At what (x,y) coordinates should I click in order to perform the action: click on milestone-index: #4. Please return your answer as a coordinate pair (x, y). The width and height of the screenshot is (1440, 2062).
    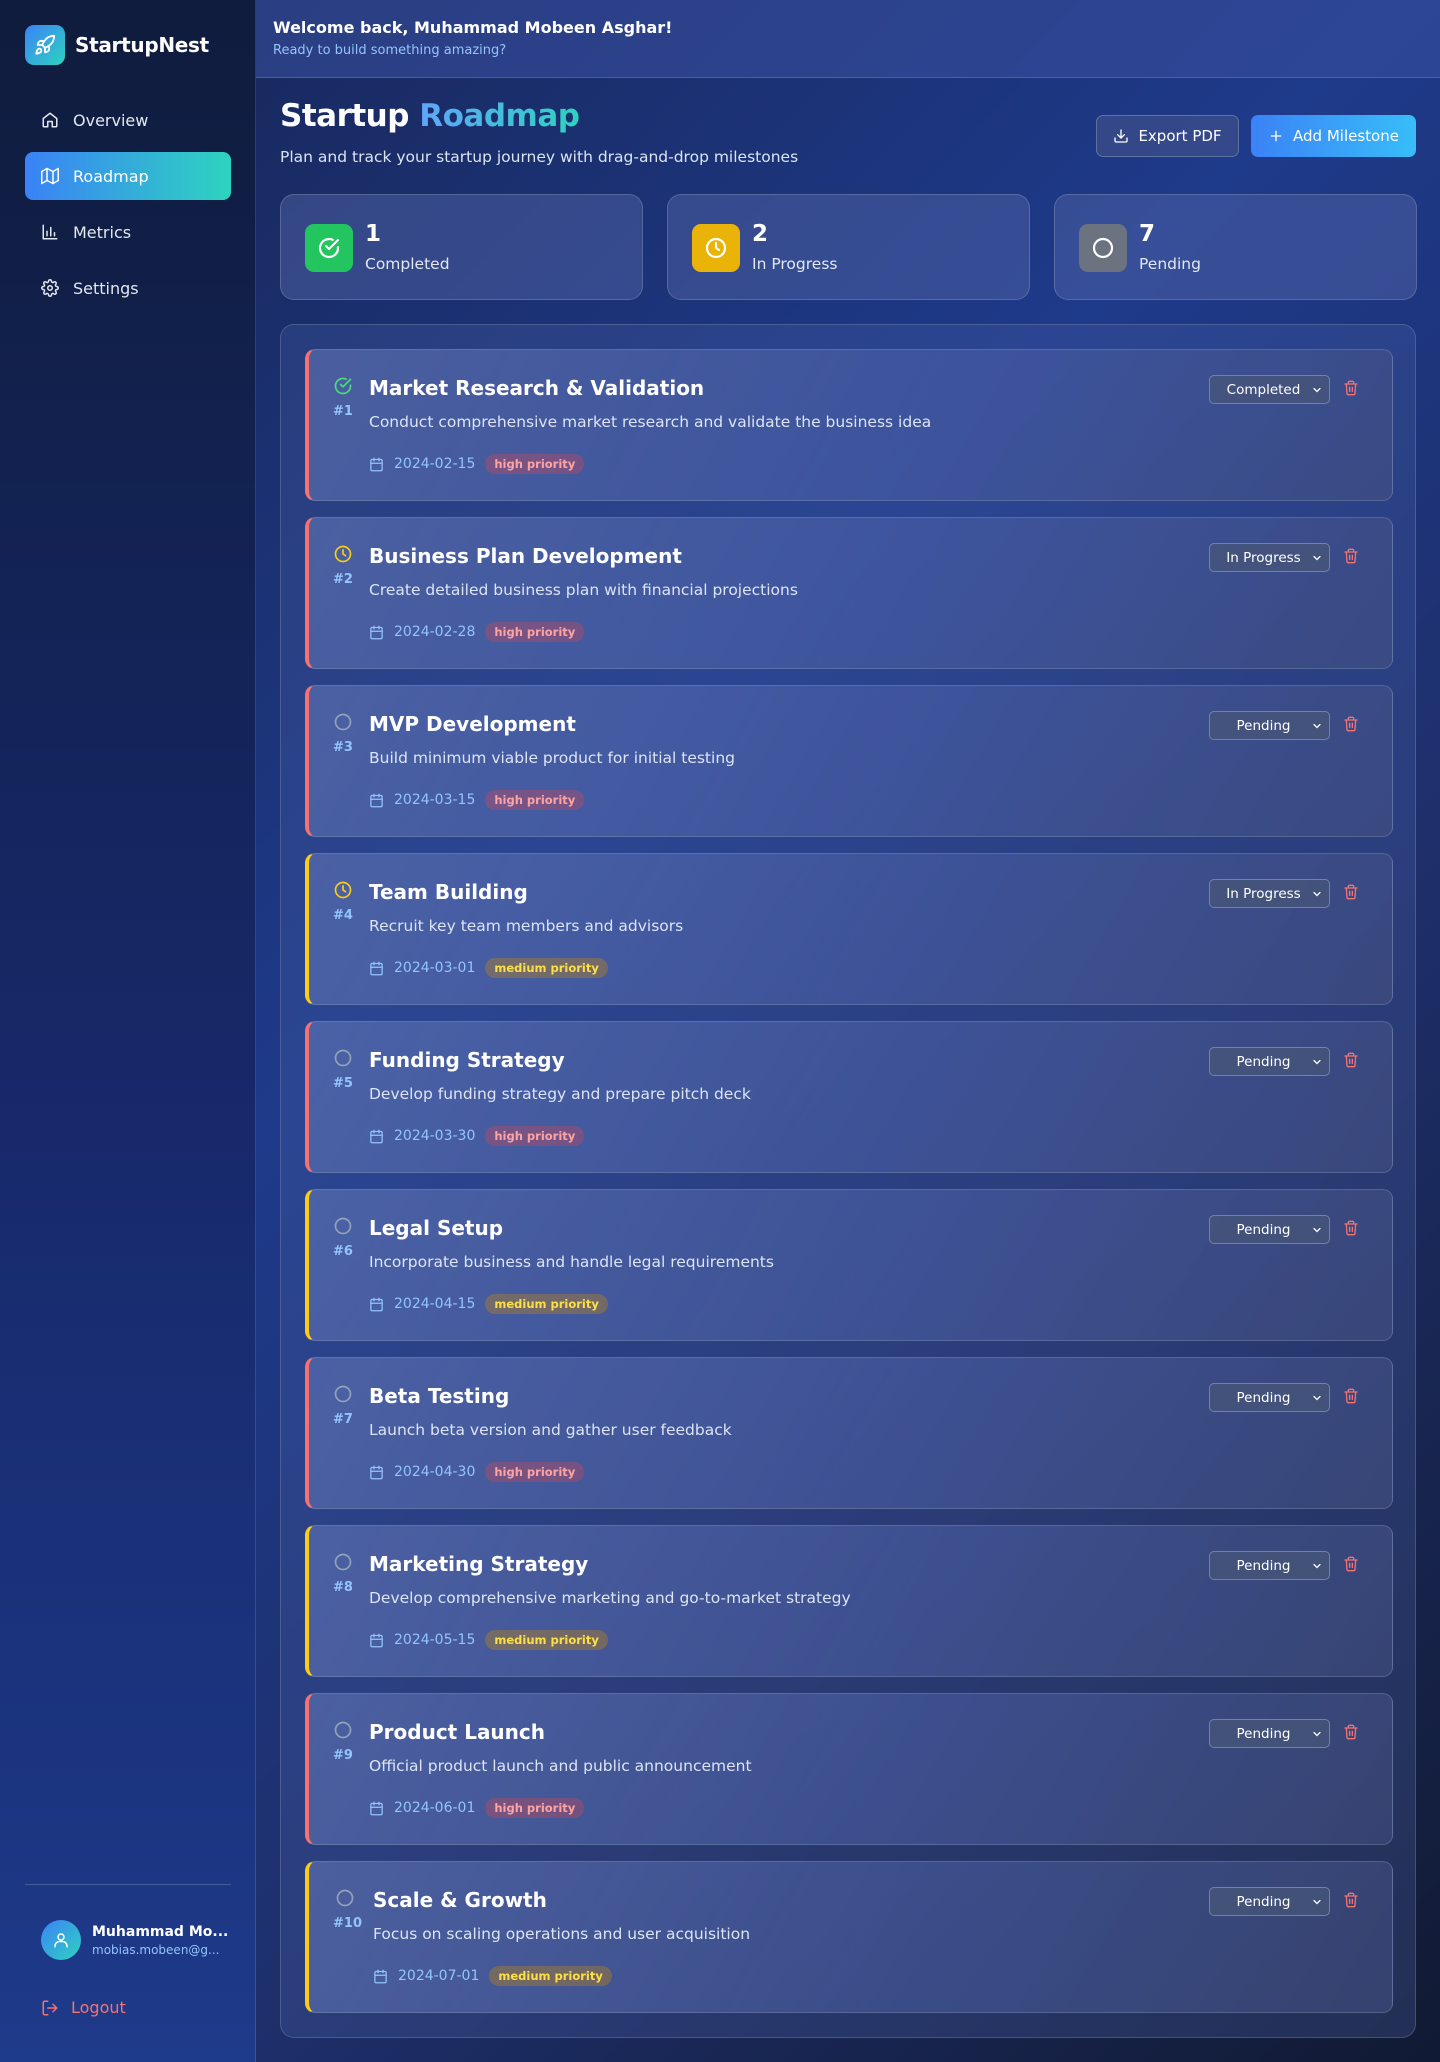
    Looking at the image, I should click on (343, 915).